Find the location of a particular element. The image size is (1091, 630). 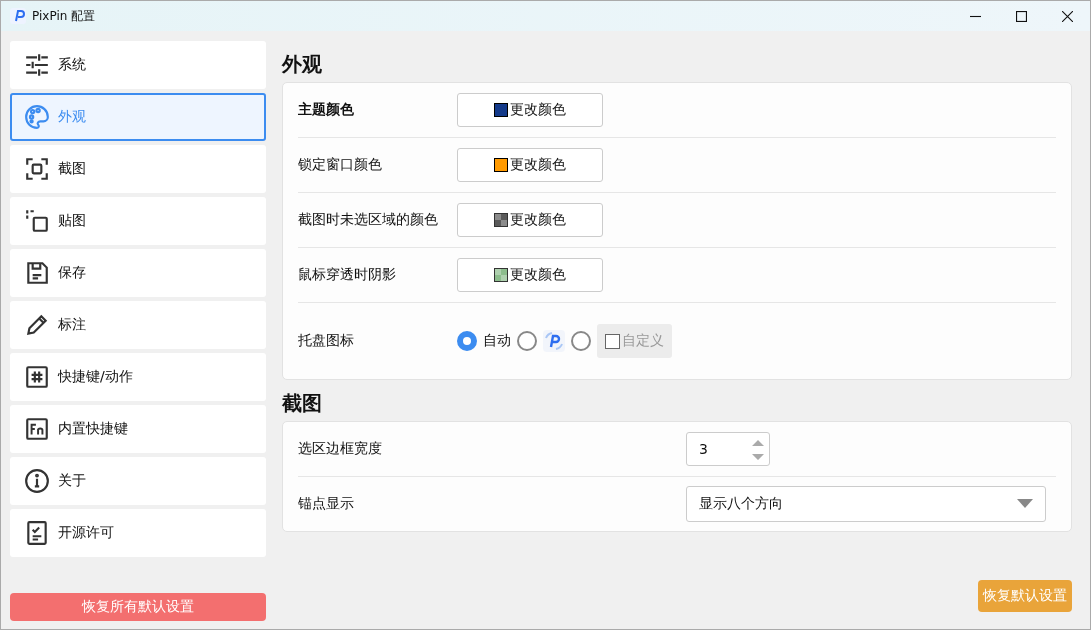

sidebar-item: 保存 is located at coordinates (138, 273).